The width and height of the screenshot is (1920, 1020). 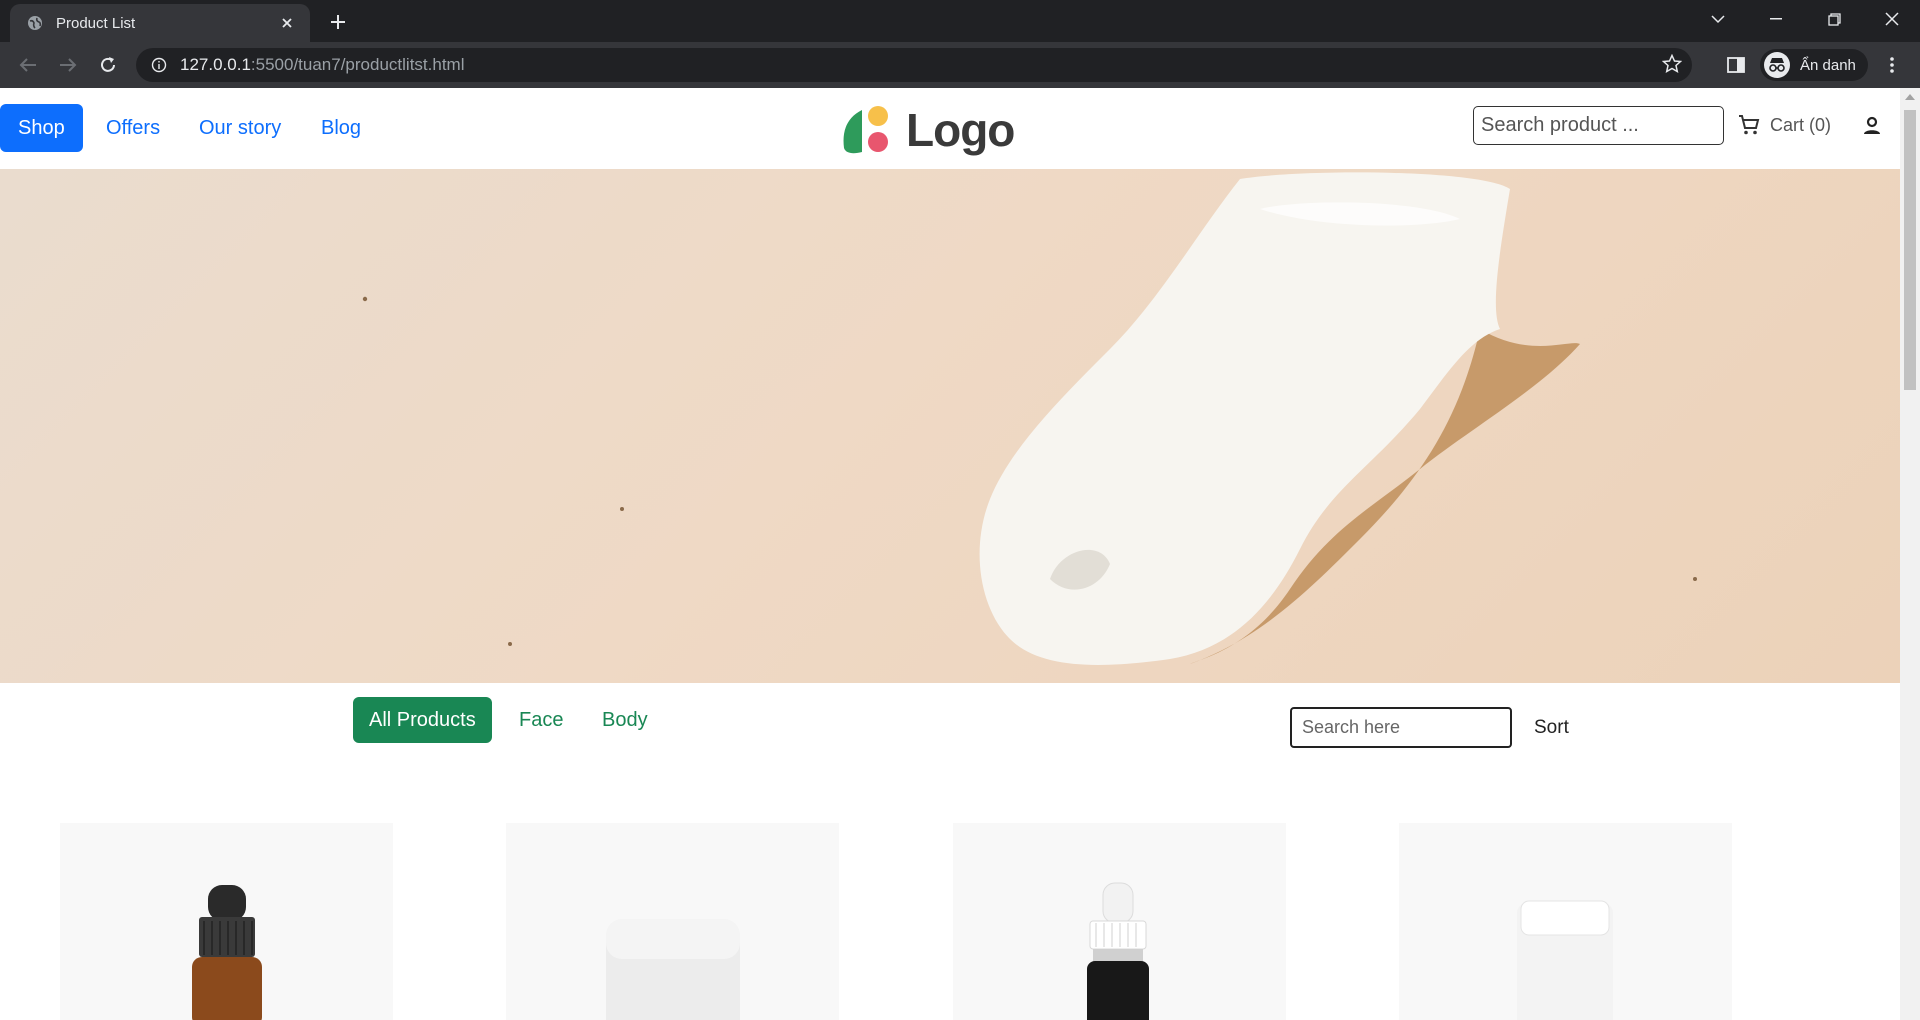 What do you see at coordinates (865, 130) in the screenshot?
I see `logo-mark-icon` at bounding box center [865, 130].